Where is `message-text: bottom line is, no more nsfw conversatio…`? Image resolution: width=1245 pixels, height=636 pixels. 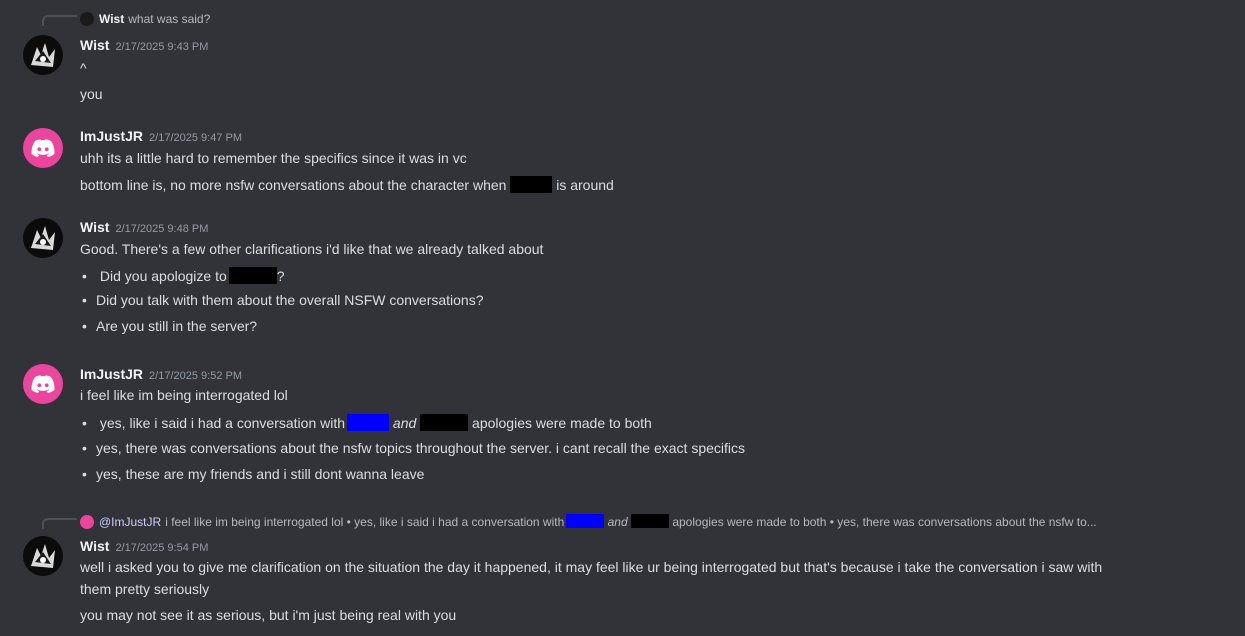 message-text: bottom line is, no more nsfw conversatio… is located at coordinates (293, 185).